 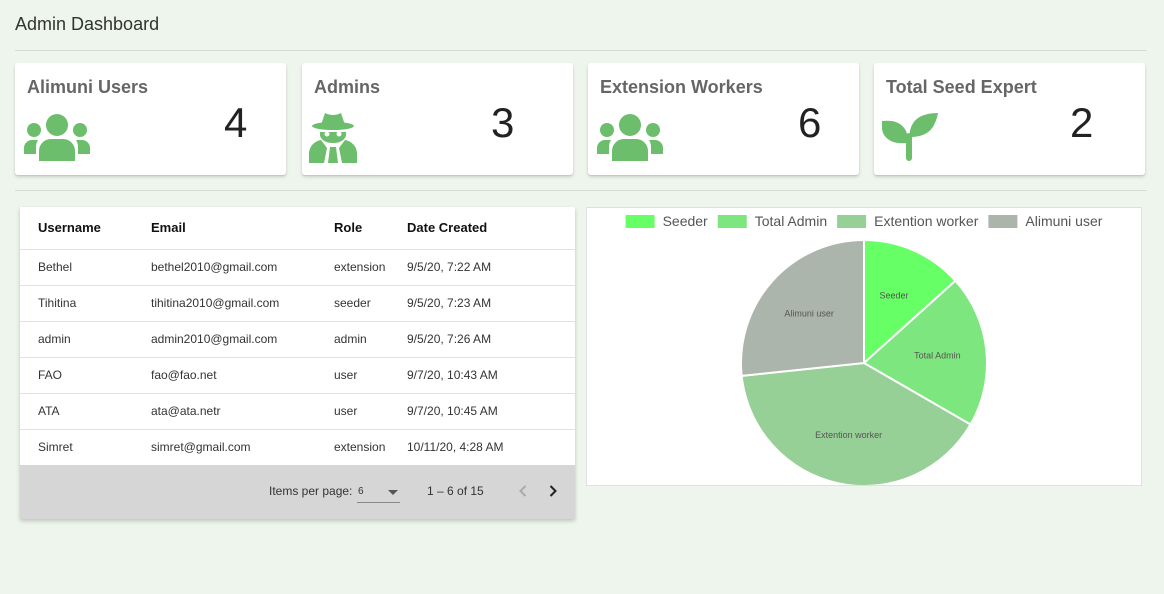 I want to click on column-header-username: Username, so click(x=76, y=228).